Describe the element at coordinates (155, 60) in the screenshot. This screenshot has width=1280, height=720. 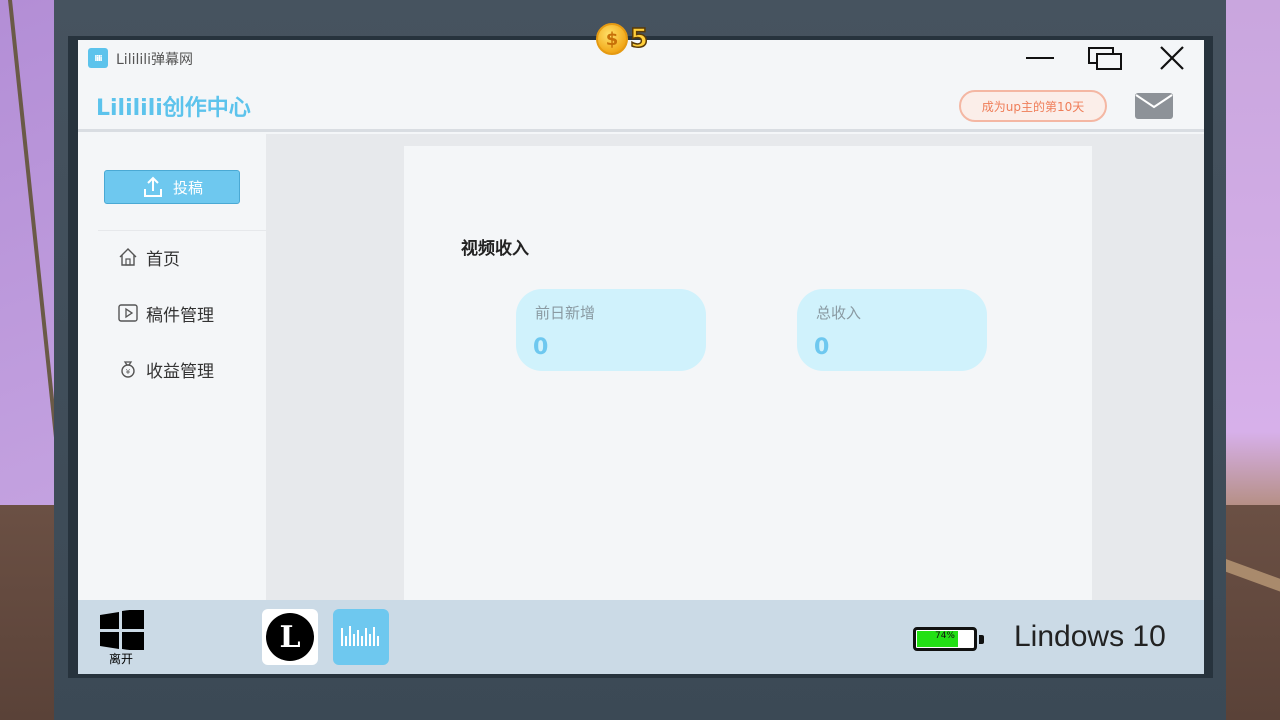
I see `window-title: Lililili弹幕网` at that location.